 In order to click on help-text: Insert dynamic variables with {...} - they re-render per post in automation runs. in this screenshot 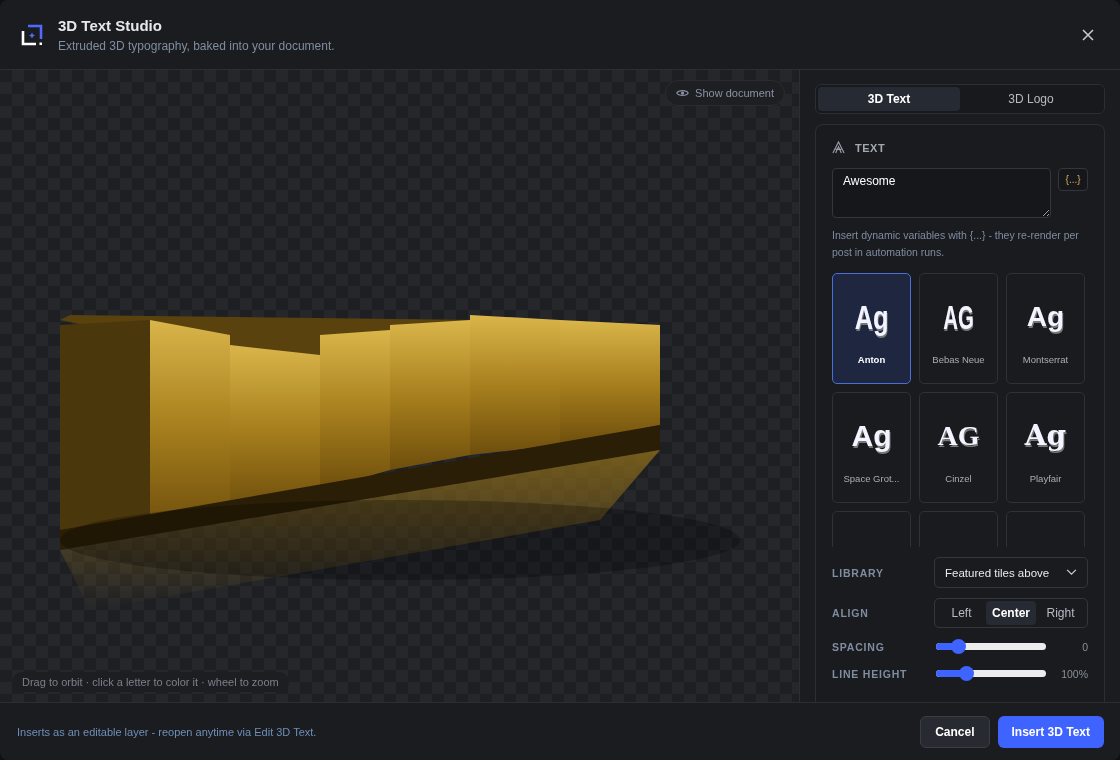, I will do `click(956, 244)`.